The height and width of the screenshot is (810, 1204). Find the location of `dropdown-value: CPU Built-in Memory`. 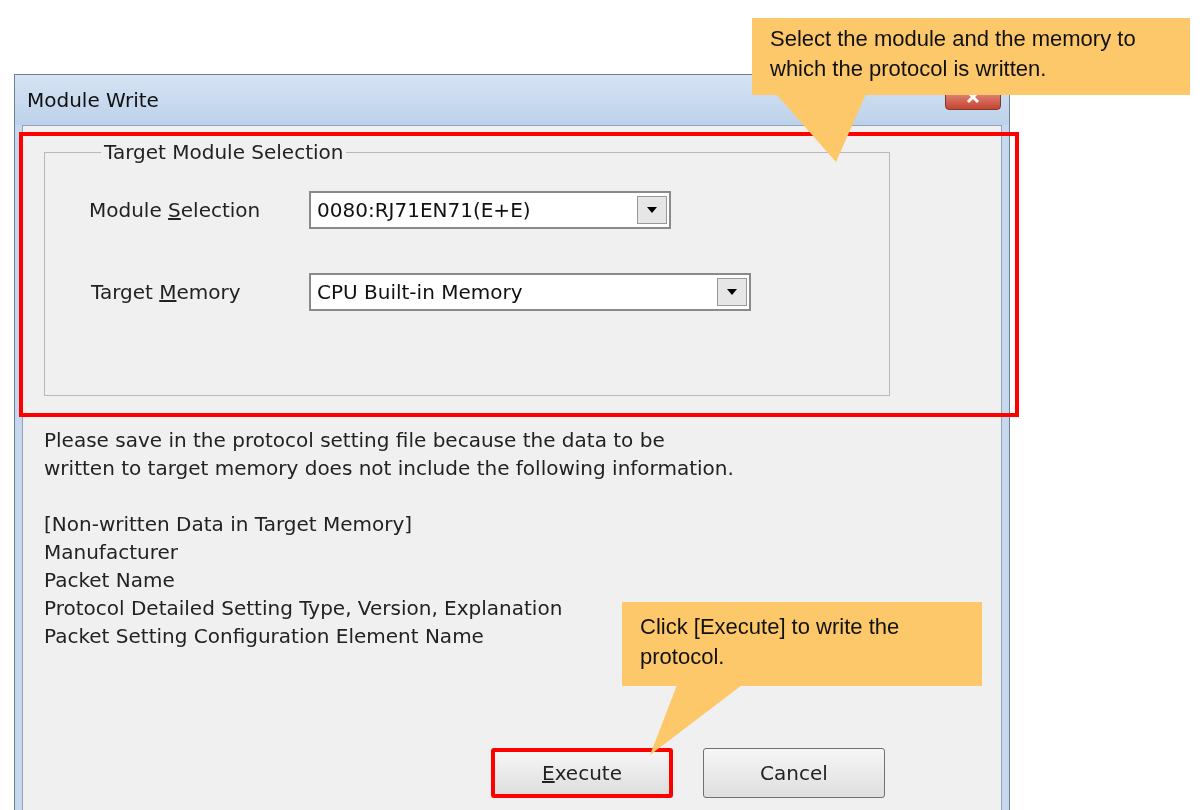

dropdown-value: CPU Built-in Memory is located at coordinates (419, 292).